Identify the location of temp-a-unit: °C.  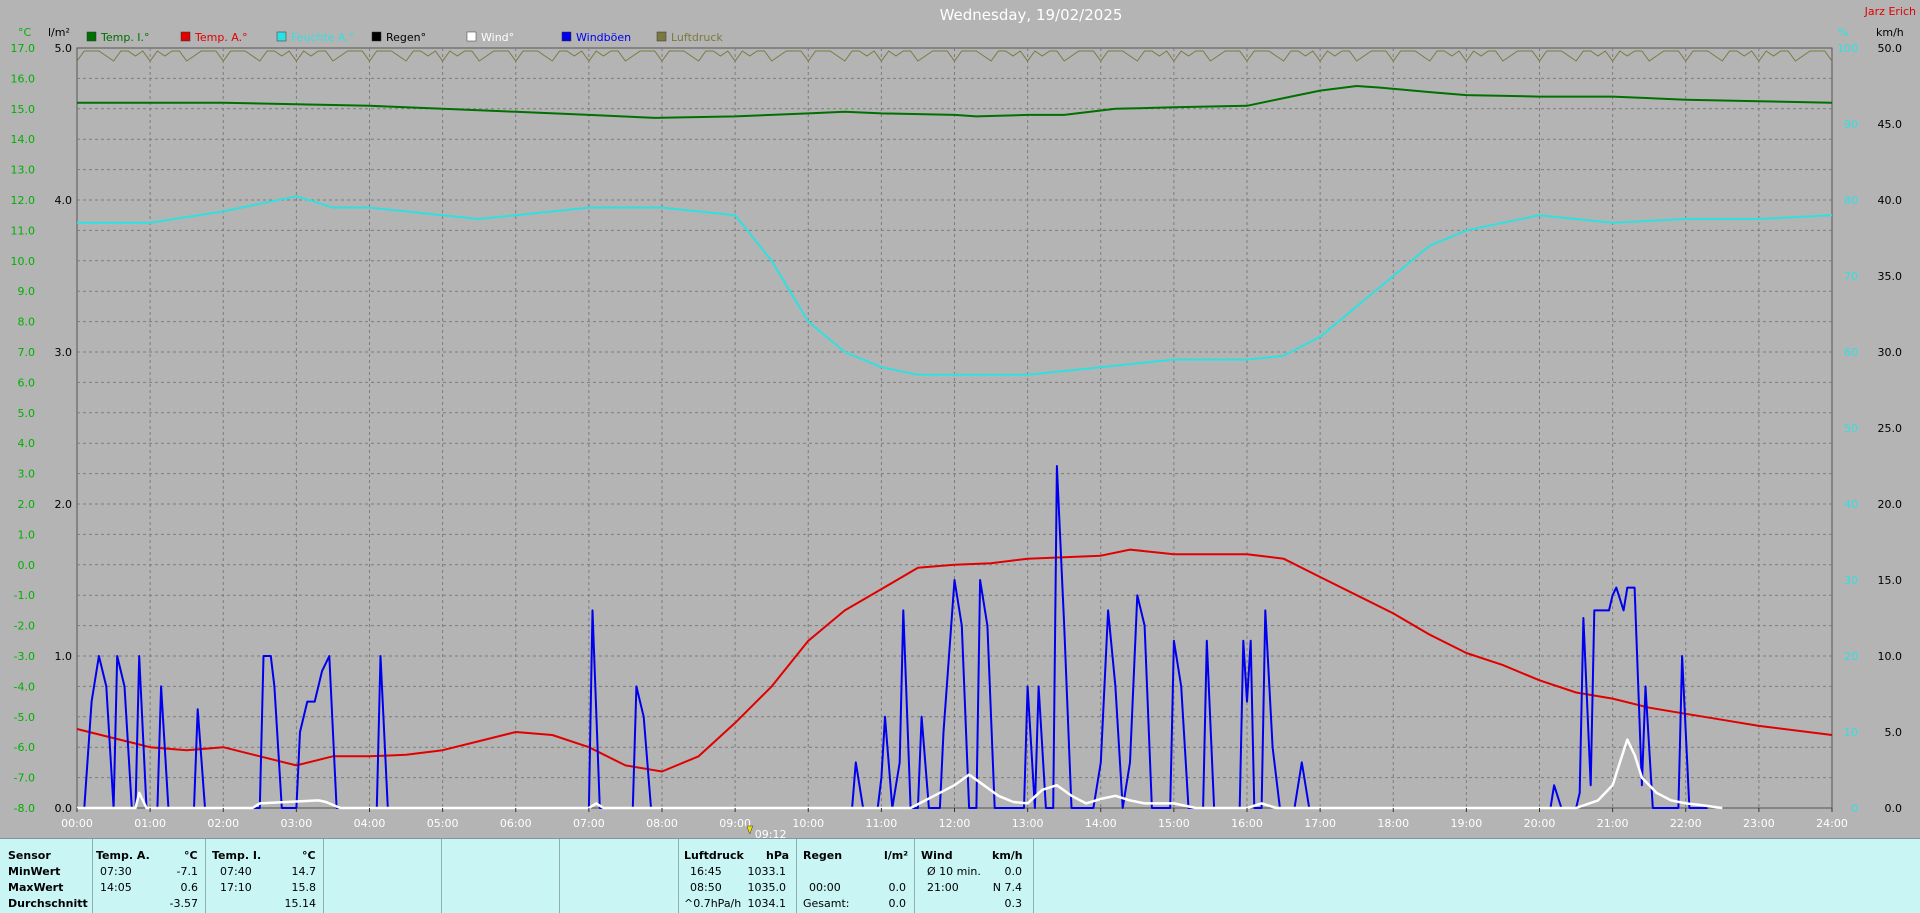
(191, 855).